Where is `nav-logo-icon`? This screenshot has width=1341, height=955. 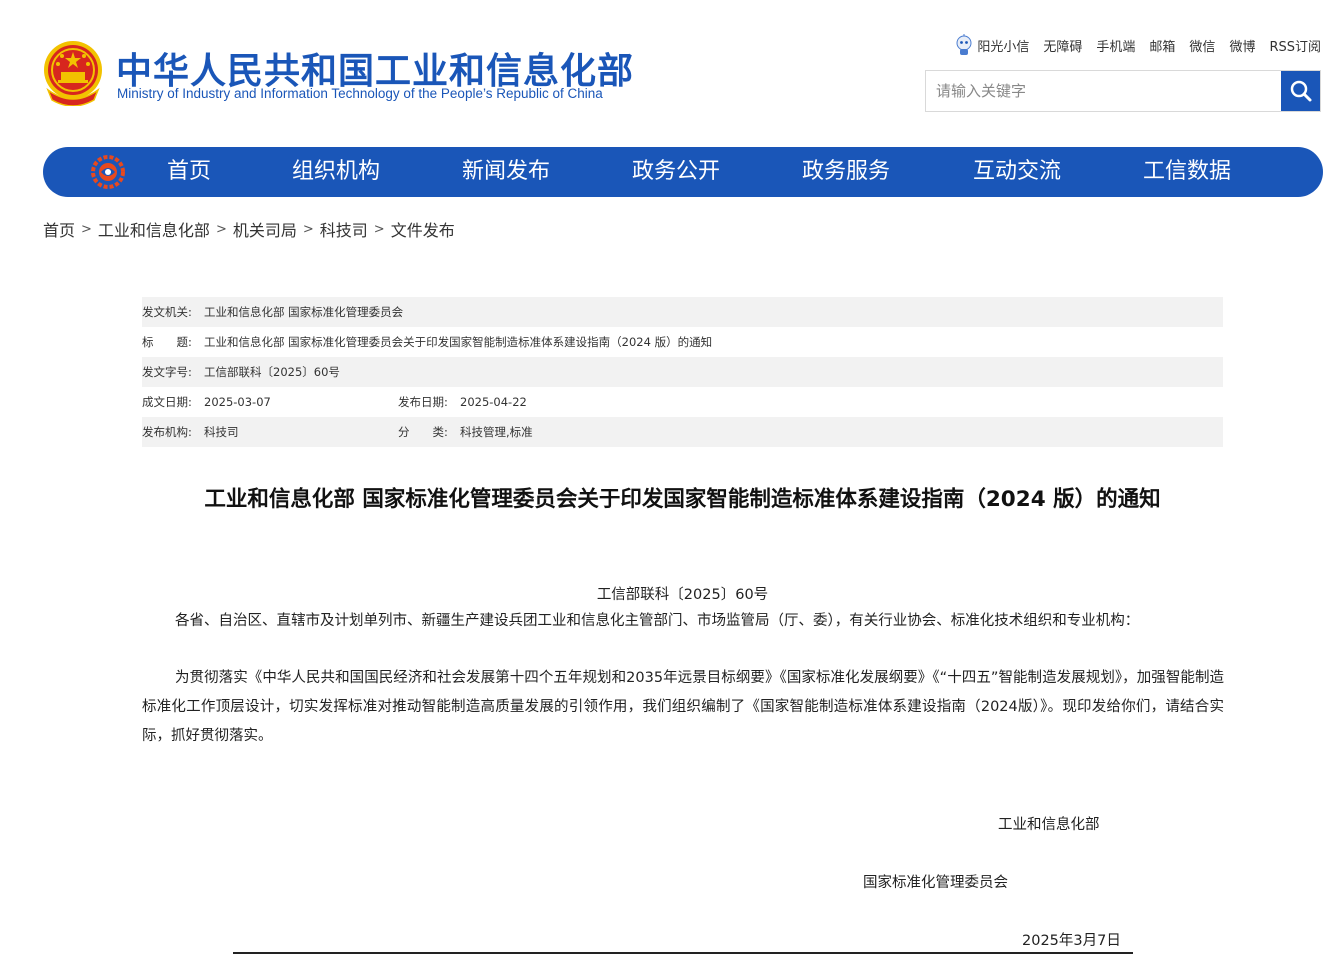 nav-logo-icon is located at coordinates (108, 172).